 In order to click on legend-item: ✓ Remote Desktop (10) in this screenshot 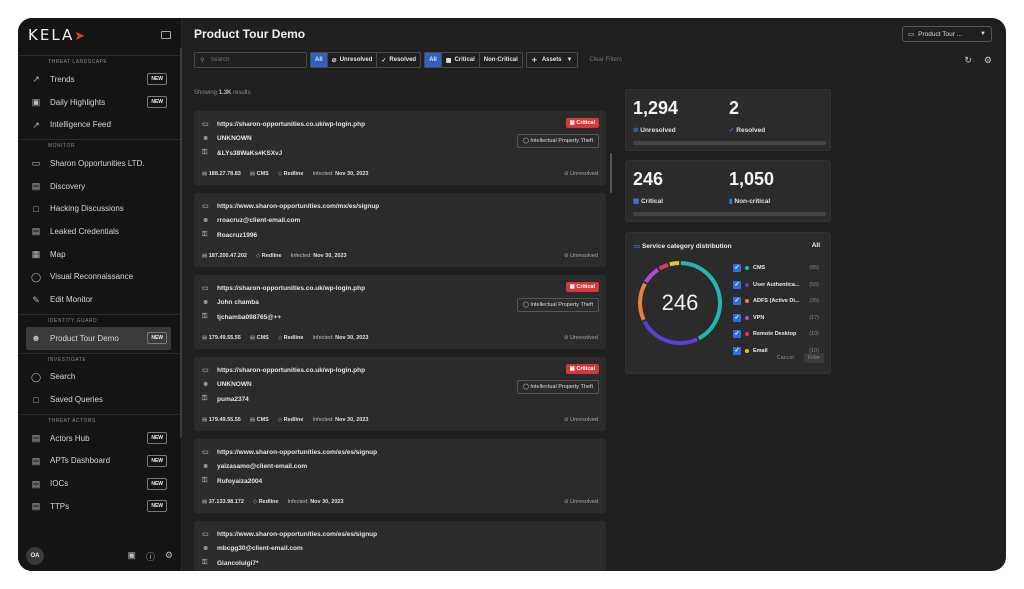, I will do `click(776, 334)`.